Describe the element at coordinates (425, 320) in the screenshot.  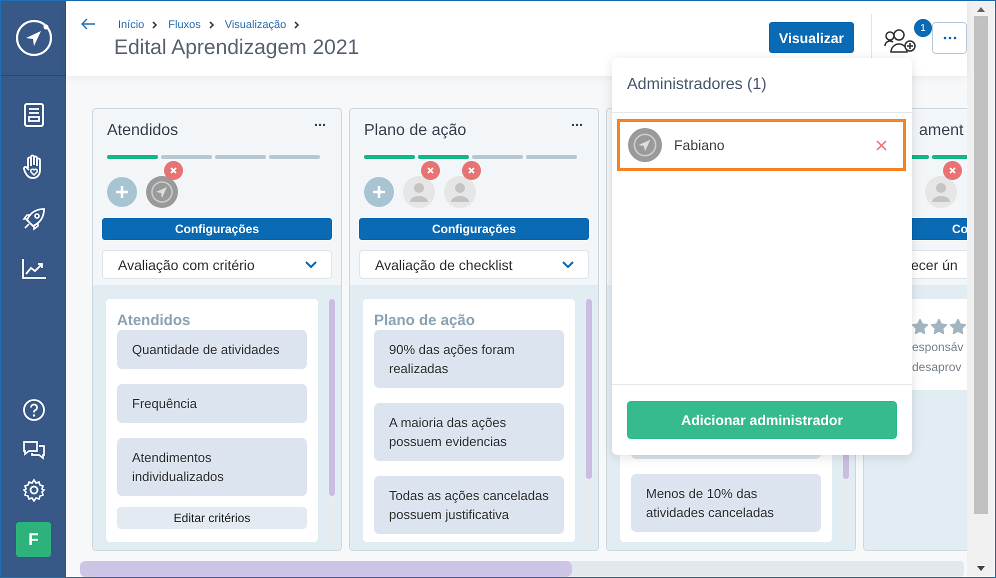
I see `panel-title: Plano de ação` at that location.